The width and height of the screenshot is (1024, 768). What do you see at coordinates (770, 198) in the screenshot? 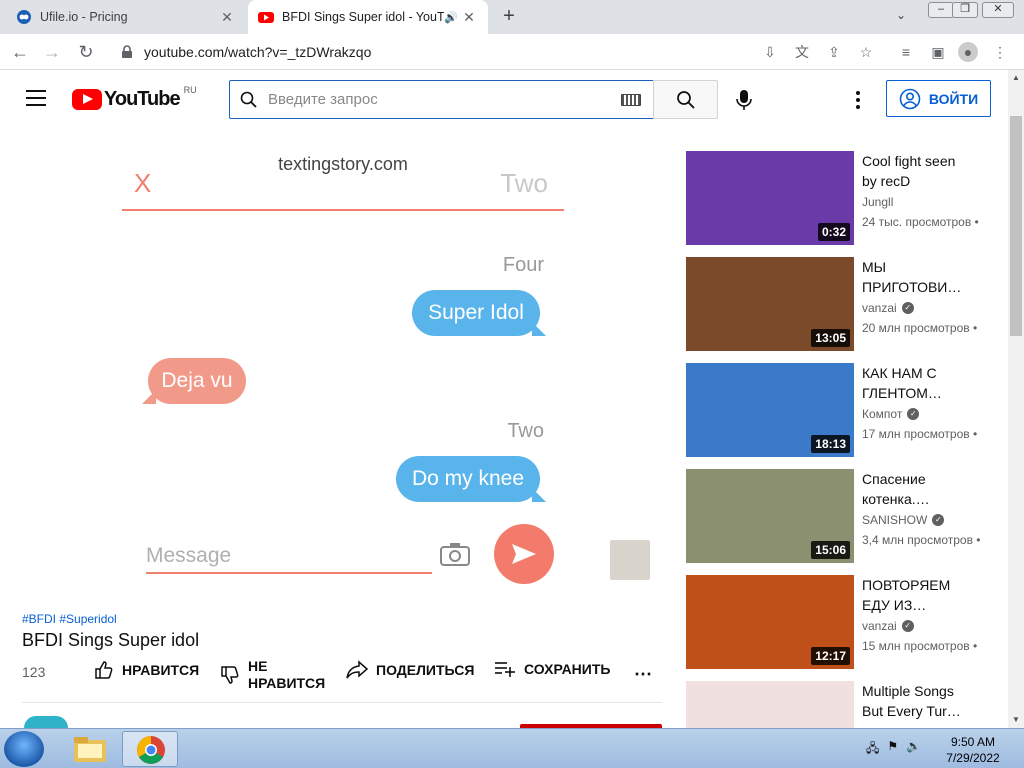
I see `video-thumbnail: 0:32` at bounding box center [770, 198].